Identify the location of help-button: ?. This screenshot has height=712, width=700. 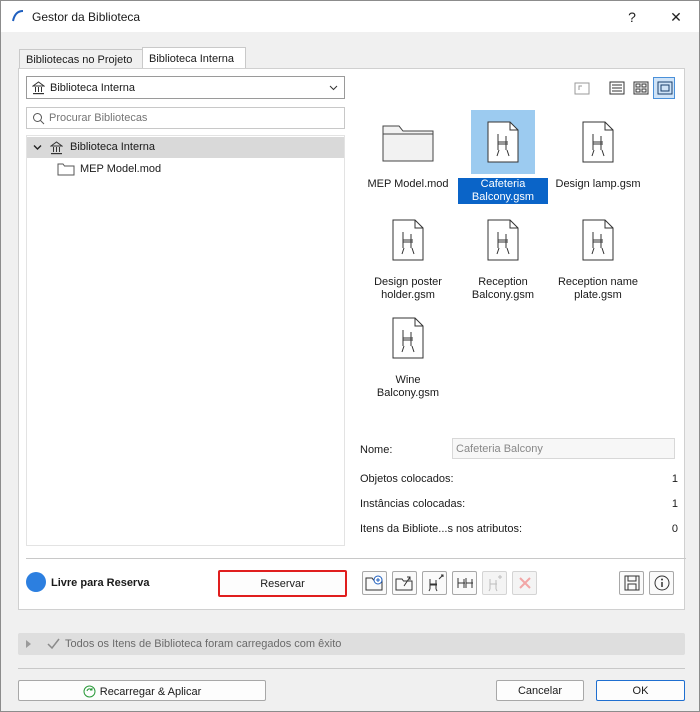
(632, 17).